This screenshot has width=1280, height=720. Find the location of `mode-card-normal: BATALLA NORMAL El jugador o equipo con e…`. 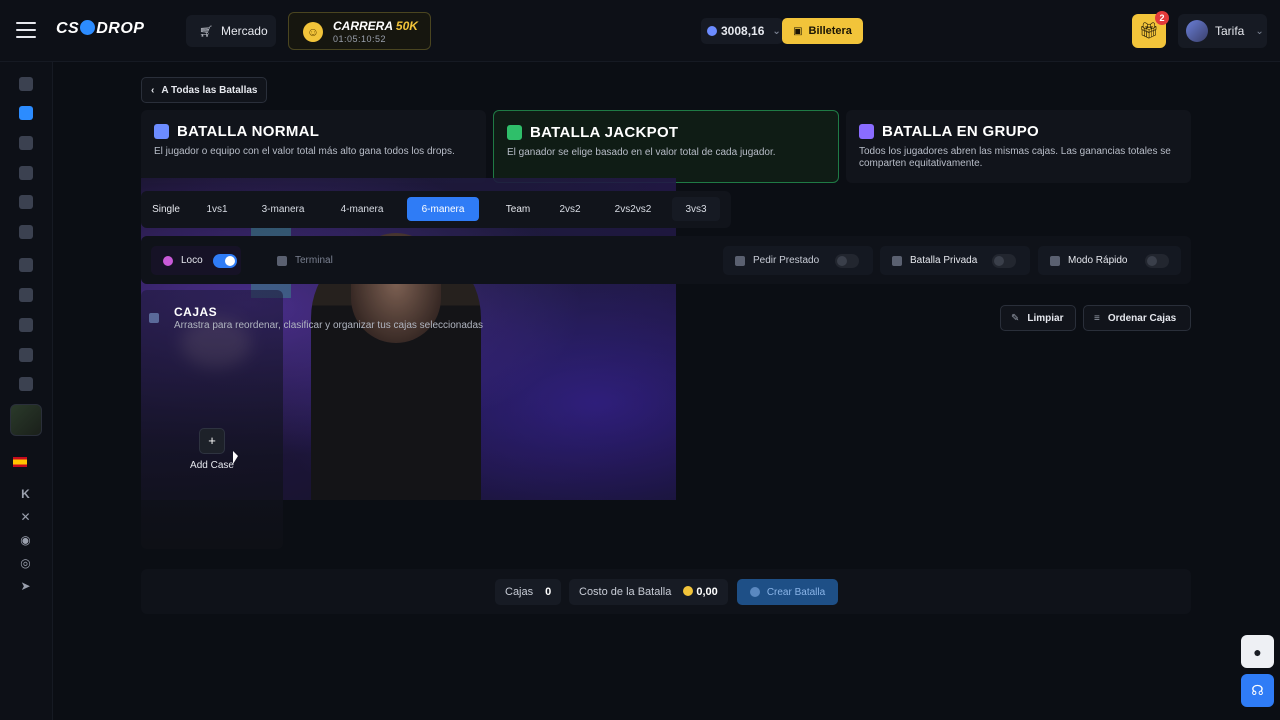

mode-card-normal: BATALLA NORMAL El jugador o equipo con e… is located at coordinates (313, 146).